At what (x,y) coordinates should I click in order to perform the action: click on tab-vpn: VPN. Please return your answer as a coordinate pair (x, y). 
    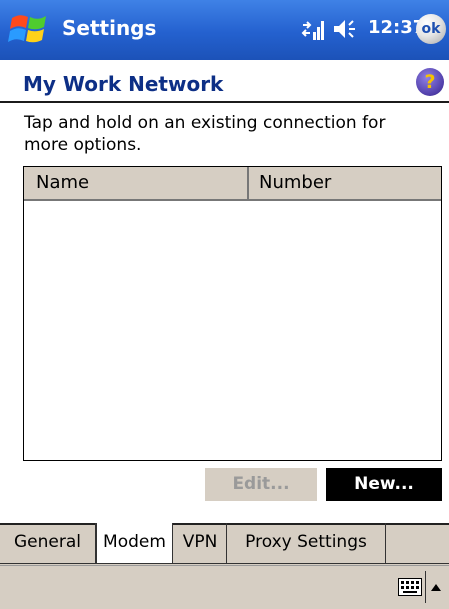
    Looking at the image, I should click on (200, 543).